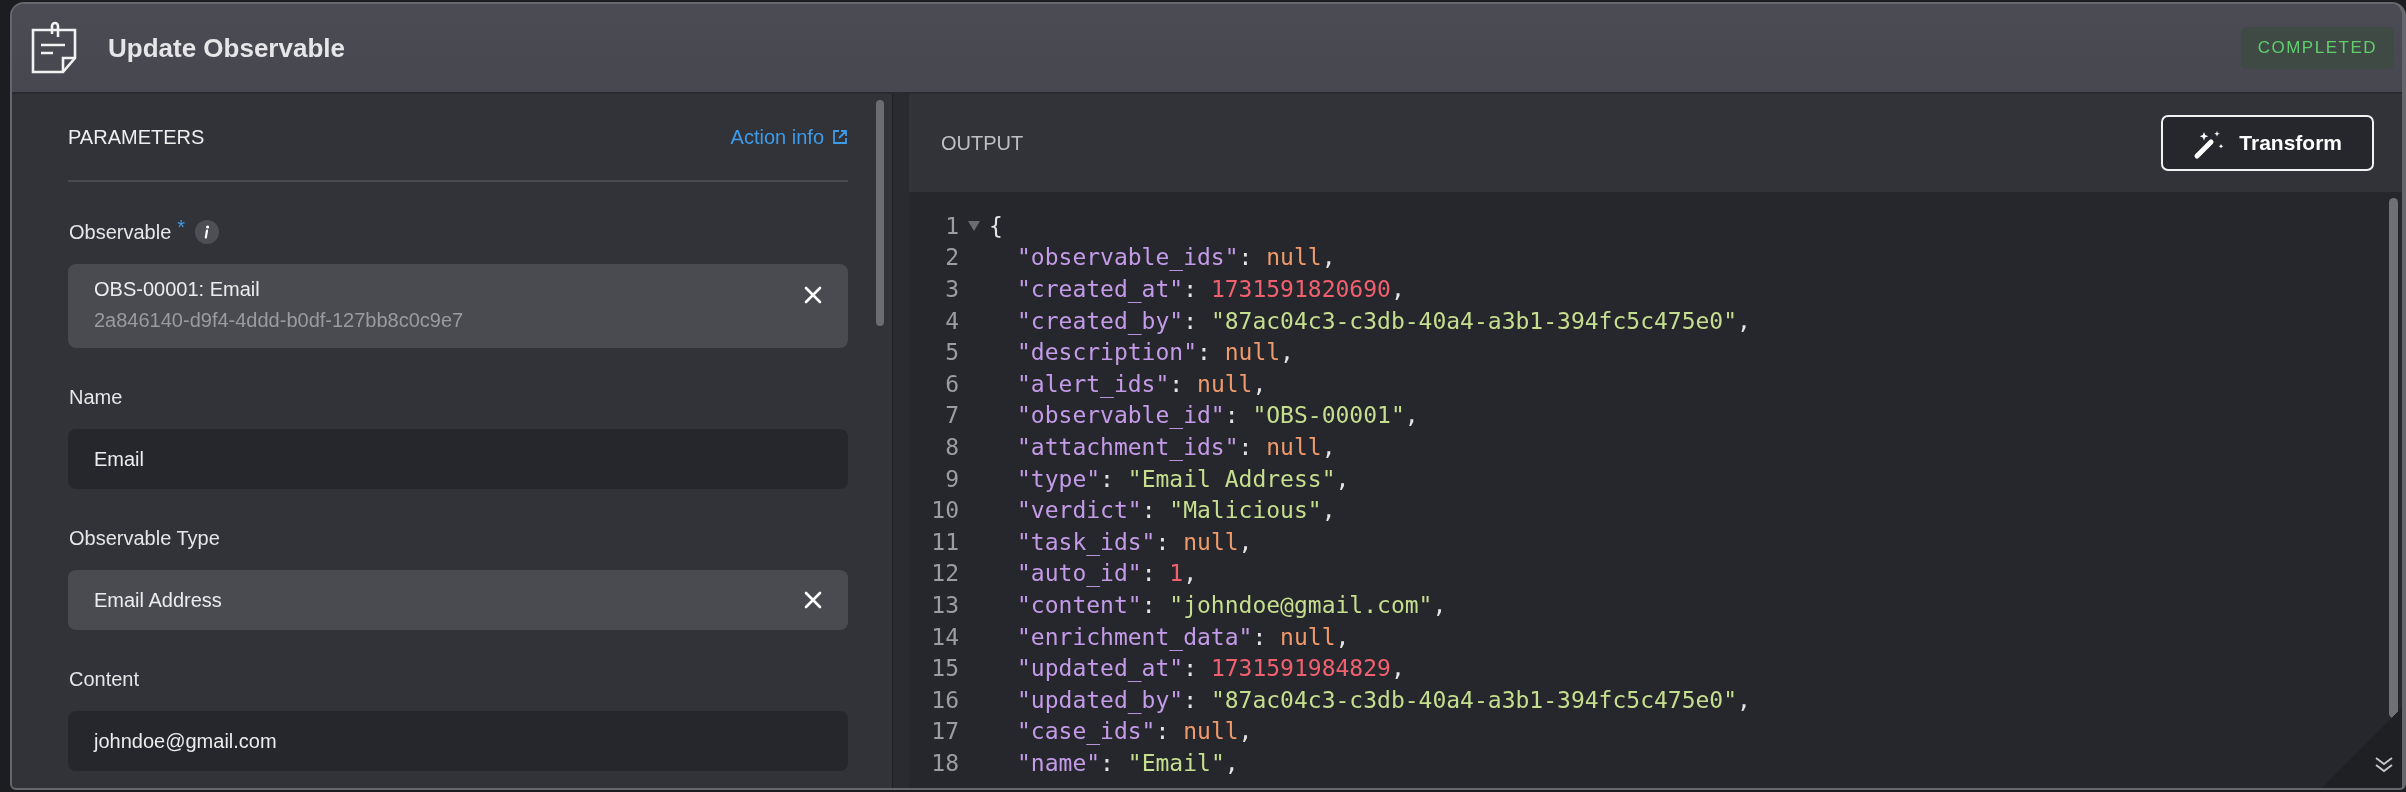  I want to click on code-line: "created_by": "87ac04c3-c3db-40a4-a3b1-394fc5c475e0",, so click(1383, 320).